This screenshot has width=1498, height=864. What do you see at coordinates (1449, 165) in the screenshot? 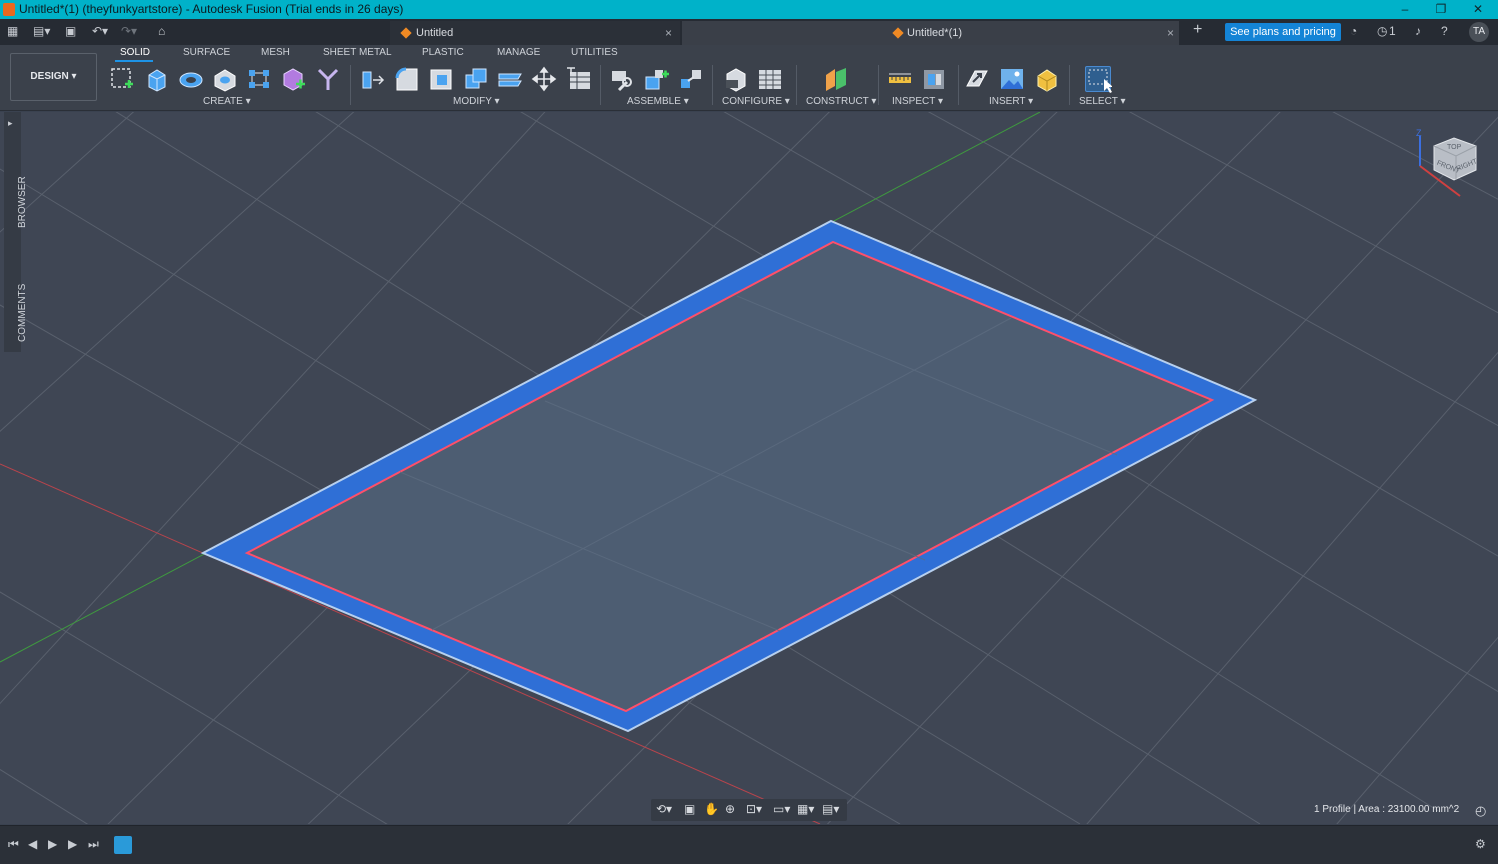
I see `viewcube: FRONT RIGHT TOP Z` at bounding box center [1449, 165].